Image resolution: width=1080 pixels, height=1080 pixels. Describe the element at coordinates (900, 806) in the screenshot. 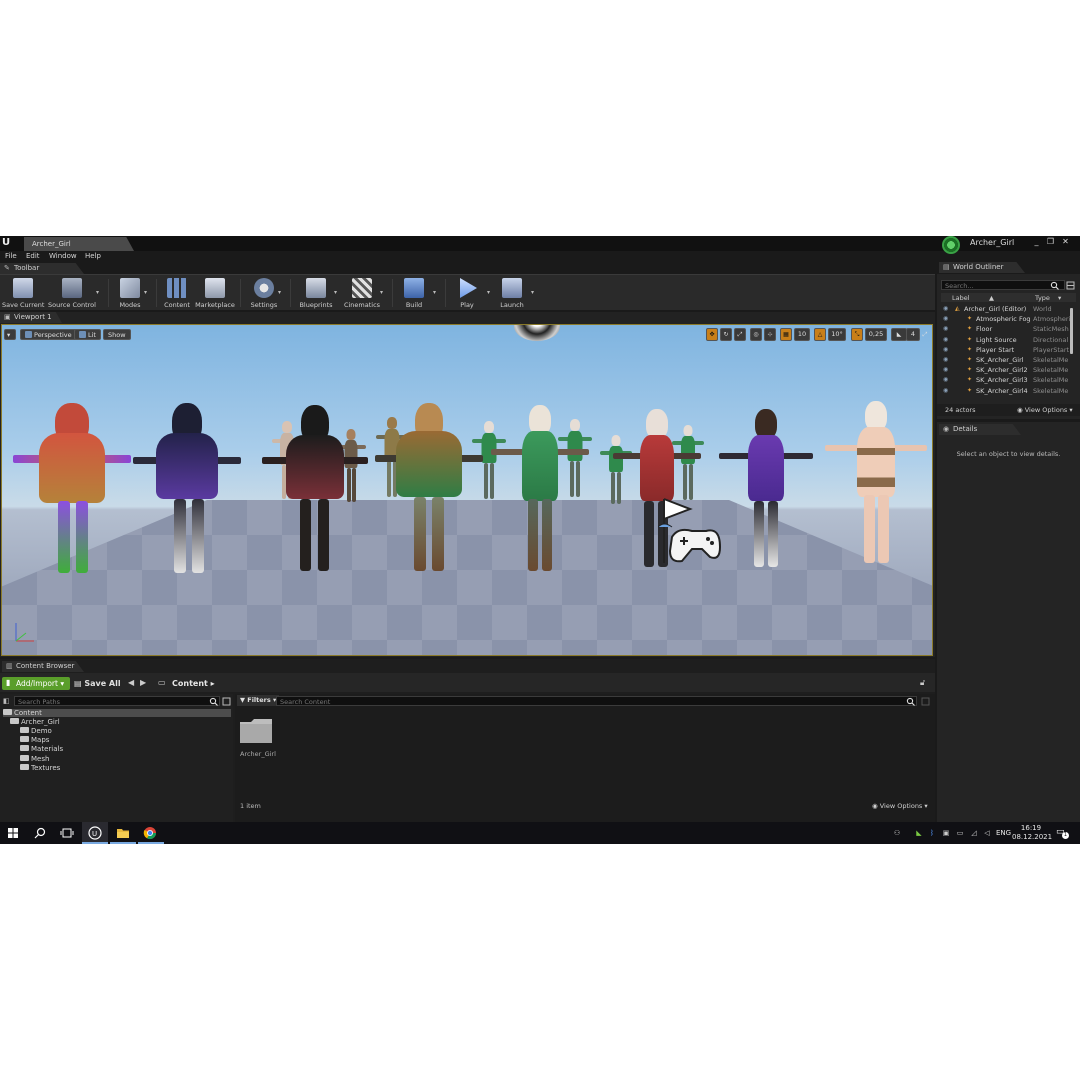

I see `content-view-options: ◉ View Options ▾` at that location.